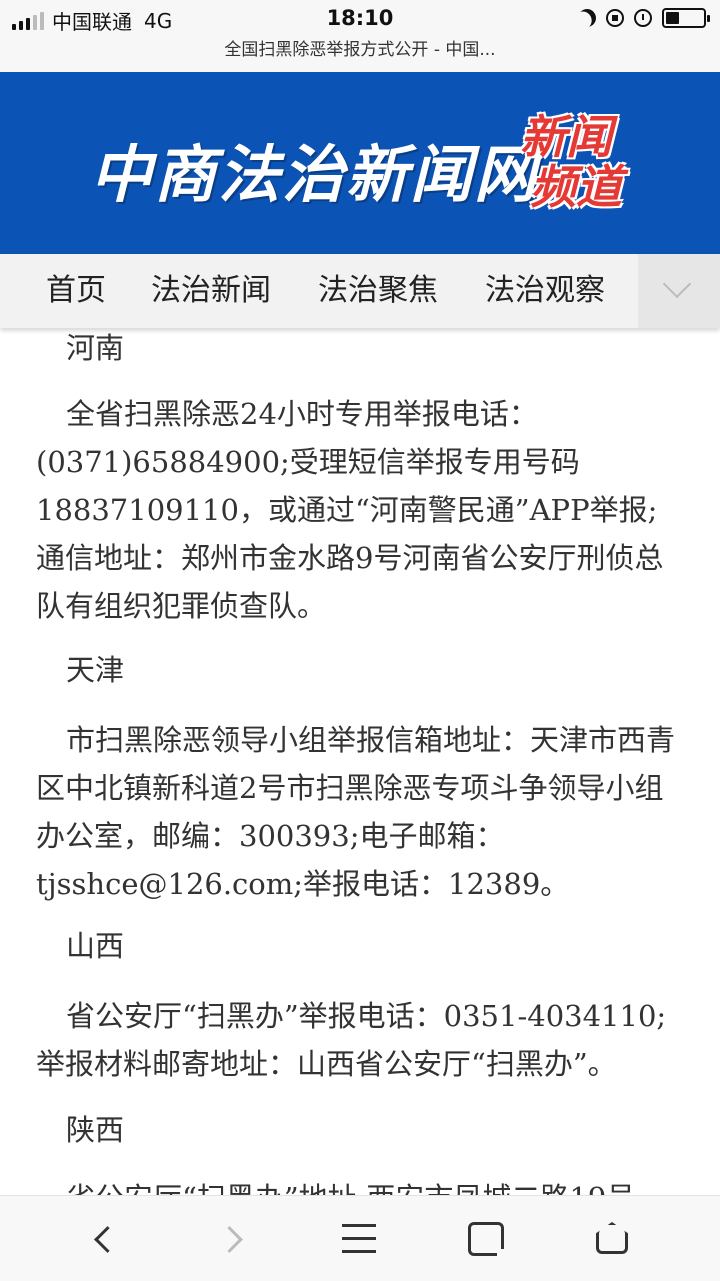 The width and height of the screenshot is (720, 1281). I want to click on alarm-icon, so click(643, 18).